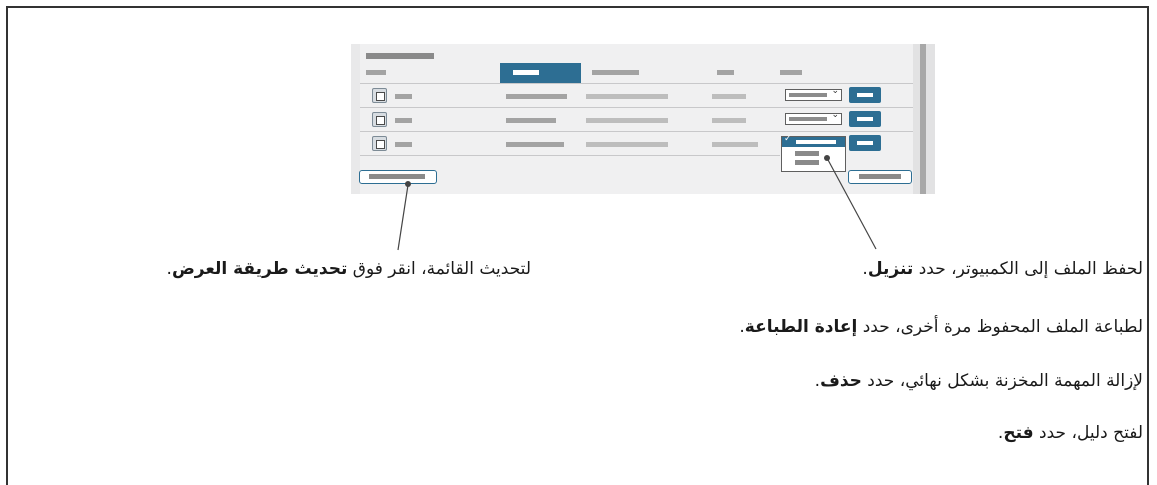 The height and width of the screenshot is (485, 1157). What do you see at coordinates (791, 72) in the screenshot?
I see `column-header-action` at bounding box center [791, 72].